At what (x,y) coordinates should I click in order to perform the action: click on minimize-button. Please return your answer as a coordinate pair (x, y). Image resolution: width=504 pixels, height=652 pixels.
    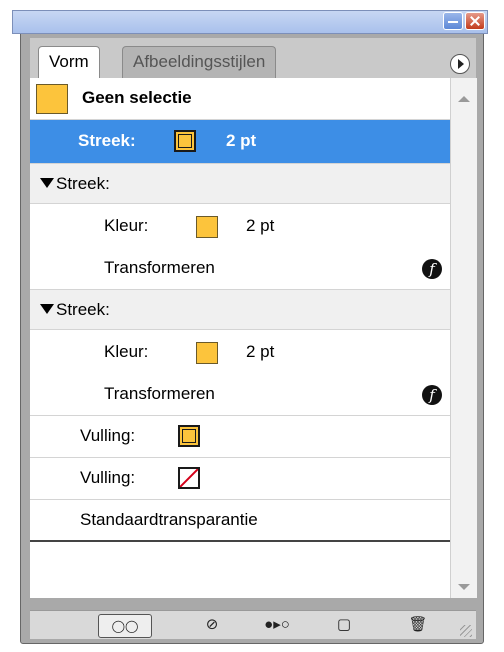
    Looking at the image, I should click on (453, 21).